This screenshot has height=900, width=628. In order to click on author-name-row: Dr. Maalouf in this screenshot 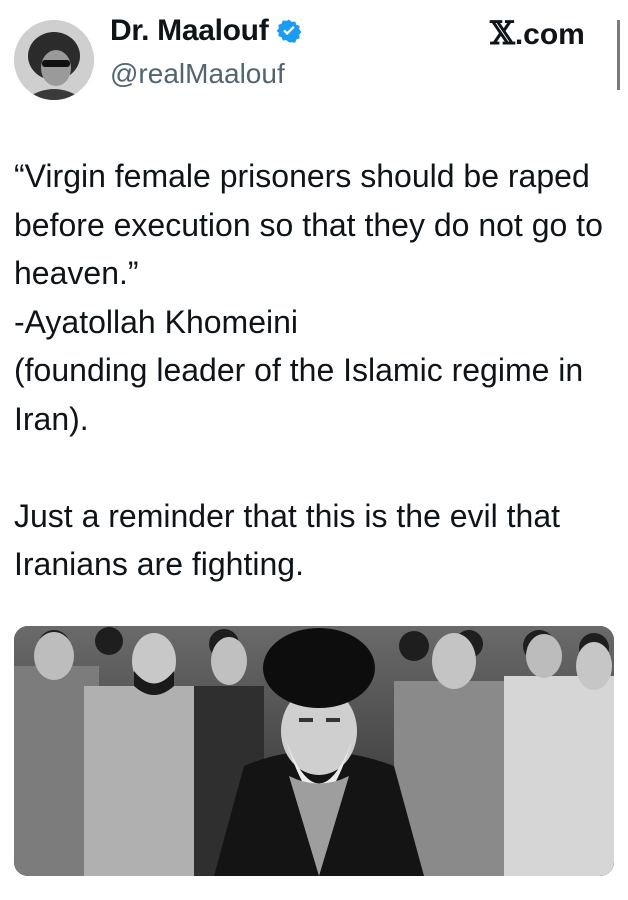, I will do `click(206, 31)`.